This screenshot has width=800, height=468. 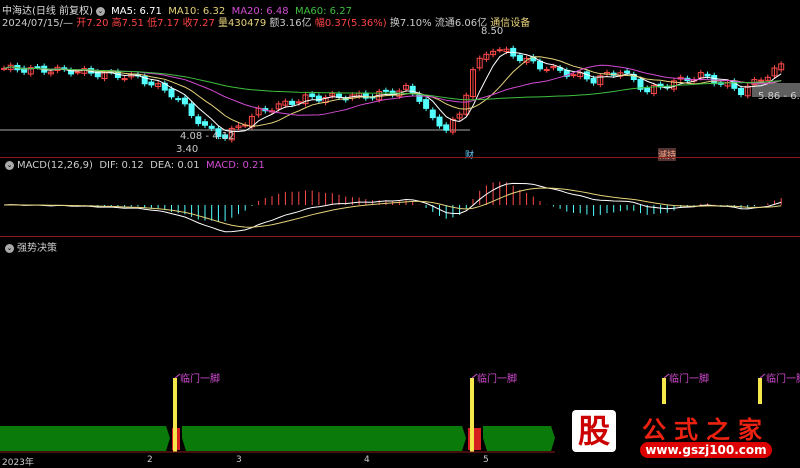 I want to click on signal-pointer, so click(x=762, y=376).